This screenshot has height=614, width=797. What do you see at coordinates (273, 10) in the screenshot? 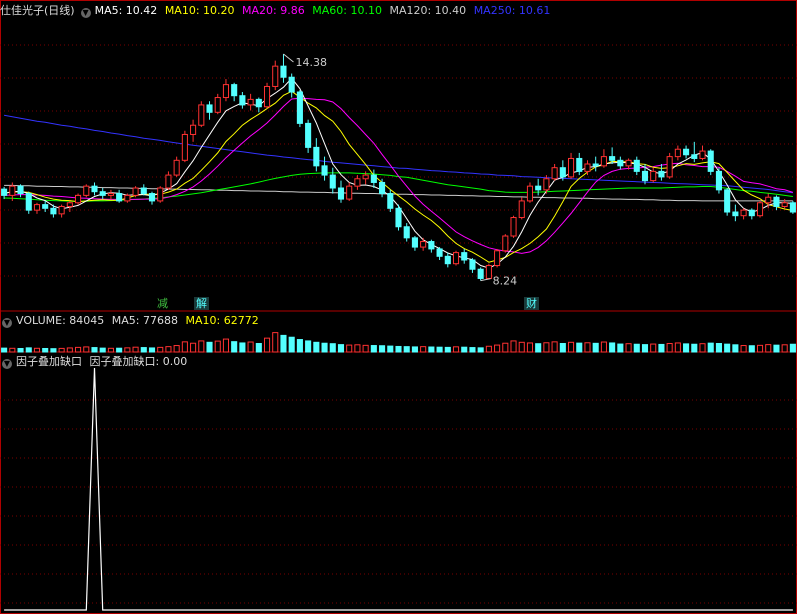
I see `legend-ma20: MA20: 9.86` at bounding box center [273, 10].